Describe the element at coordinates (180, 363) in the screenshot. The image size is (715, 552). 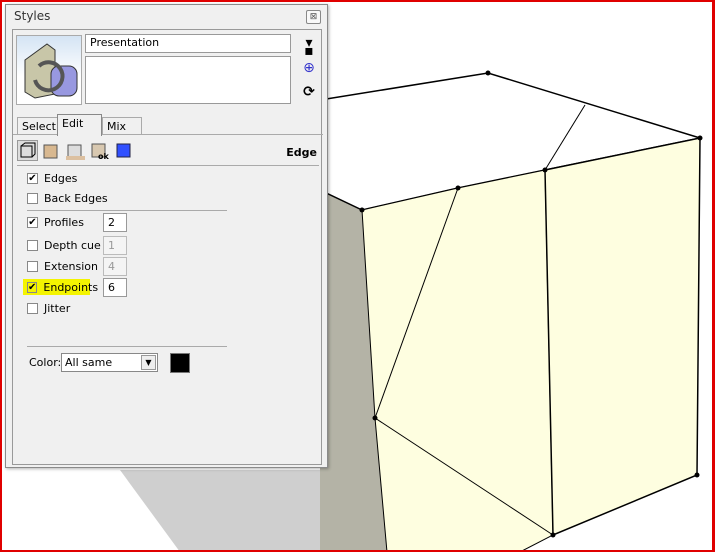
I see `edge-color-swatch` at that location.